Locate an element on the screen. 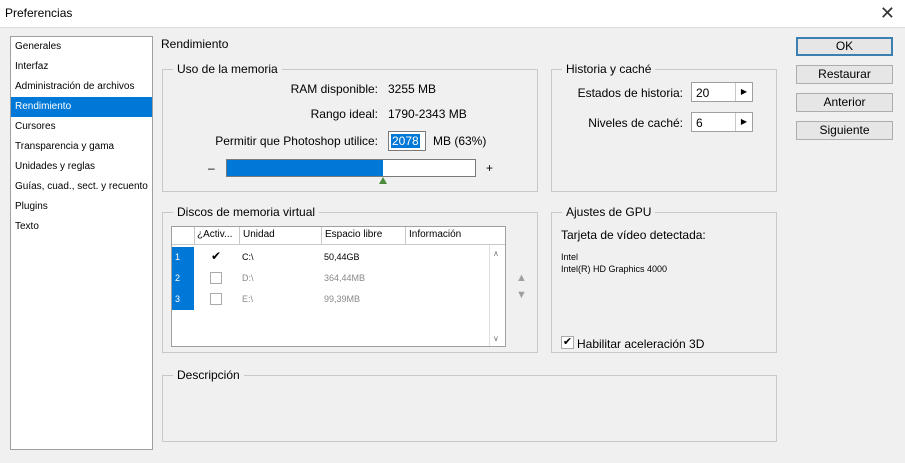 The image size is (905, 463). memory-allow-input: 2078 is located at coordinates (407, 141).